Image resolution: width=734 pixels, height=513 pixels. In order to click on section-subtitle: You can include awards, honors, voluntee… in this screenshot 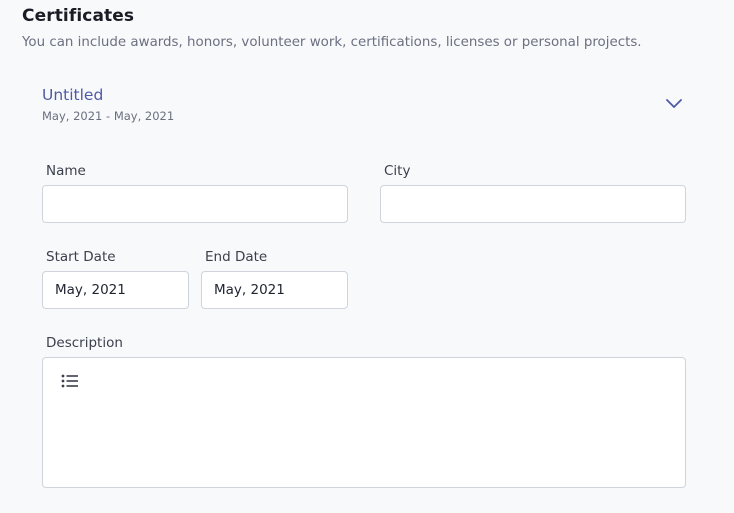, I will do `click(332, 42)`.